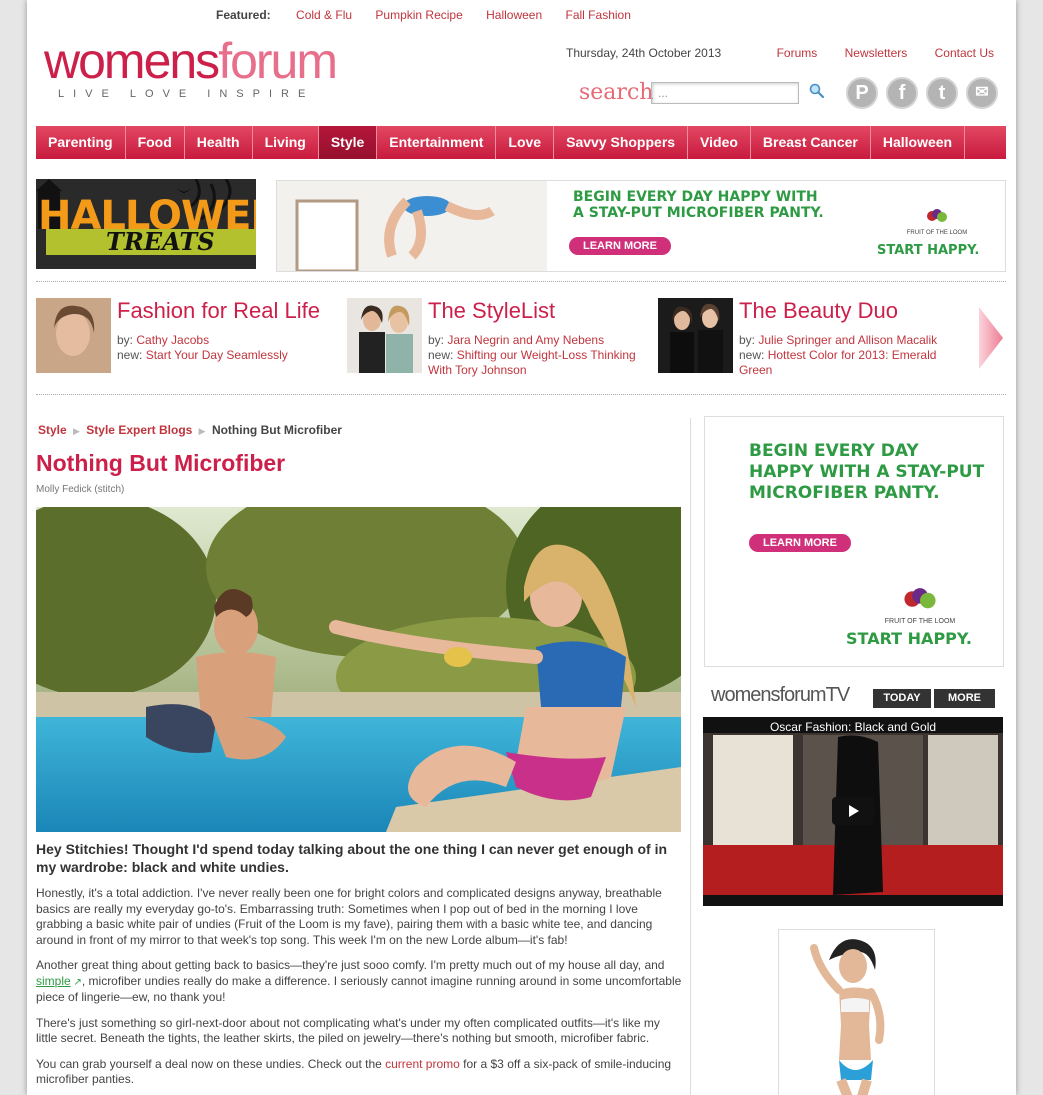 This screenshot has width=1043, height=1095. I want to click on tv-tab-more: MORE, so click(964, 698).